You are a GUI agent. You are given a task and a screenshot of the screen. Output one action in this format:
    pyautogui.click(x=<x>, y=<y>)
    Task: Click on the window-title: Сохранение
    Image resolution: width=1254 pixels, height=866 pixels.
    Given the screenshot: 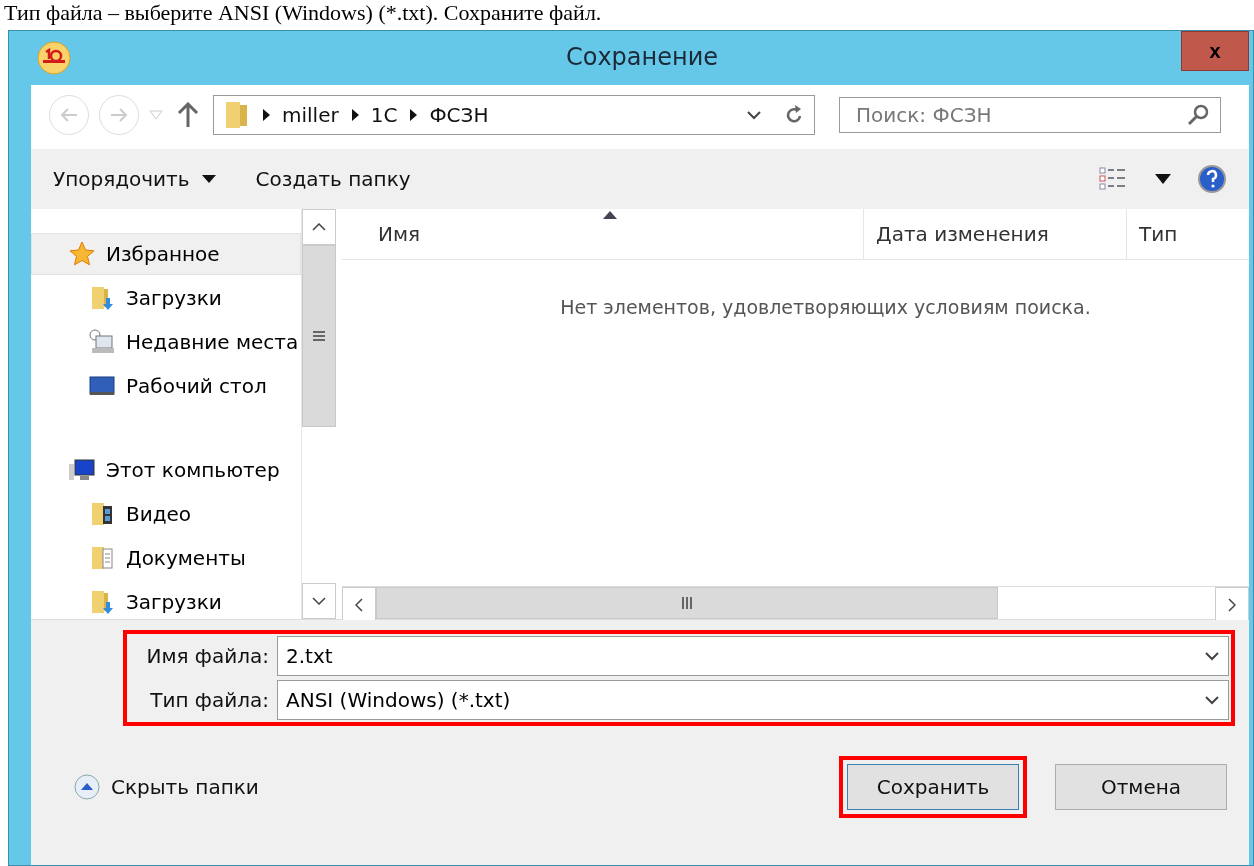 What is the action you would take?
    pyautogui.click(x=642, y=57)
    